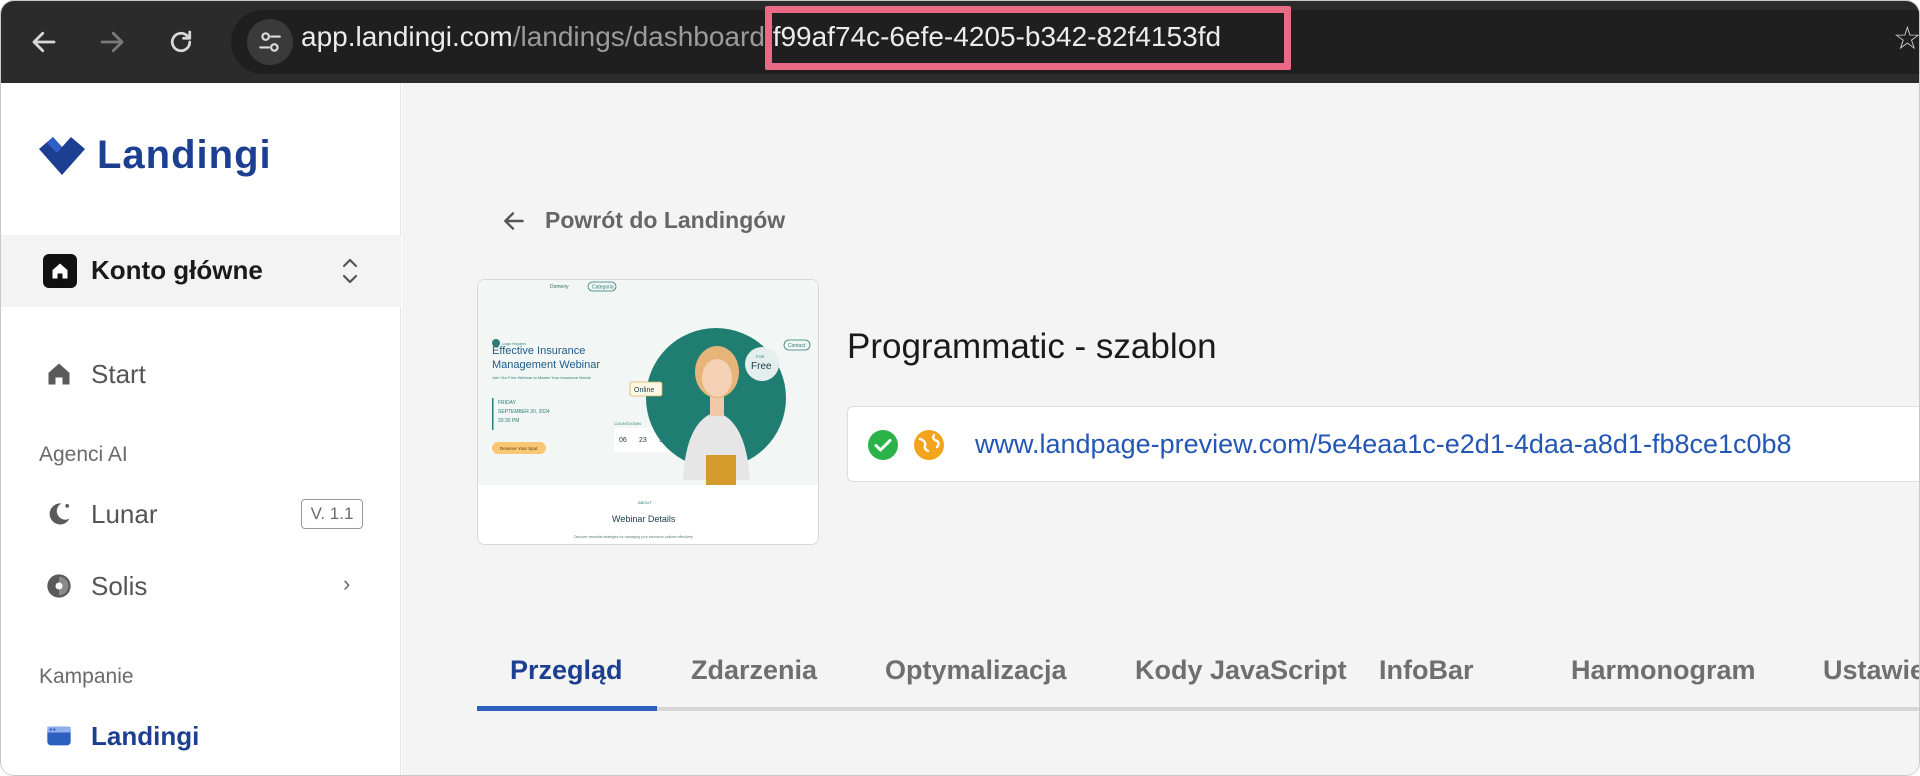  I want to click on sidebar-item-label: Solis, so click(119, 586).